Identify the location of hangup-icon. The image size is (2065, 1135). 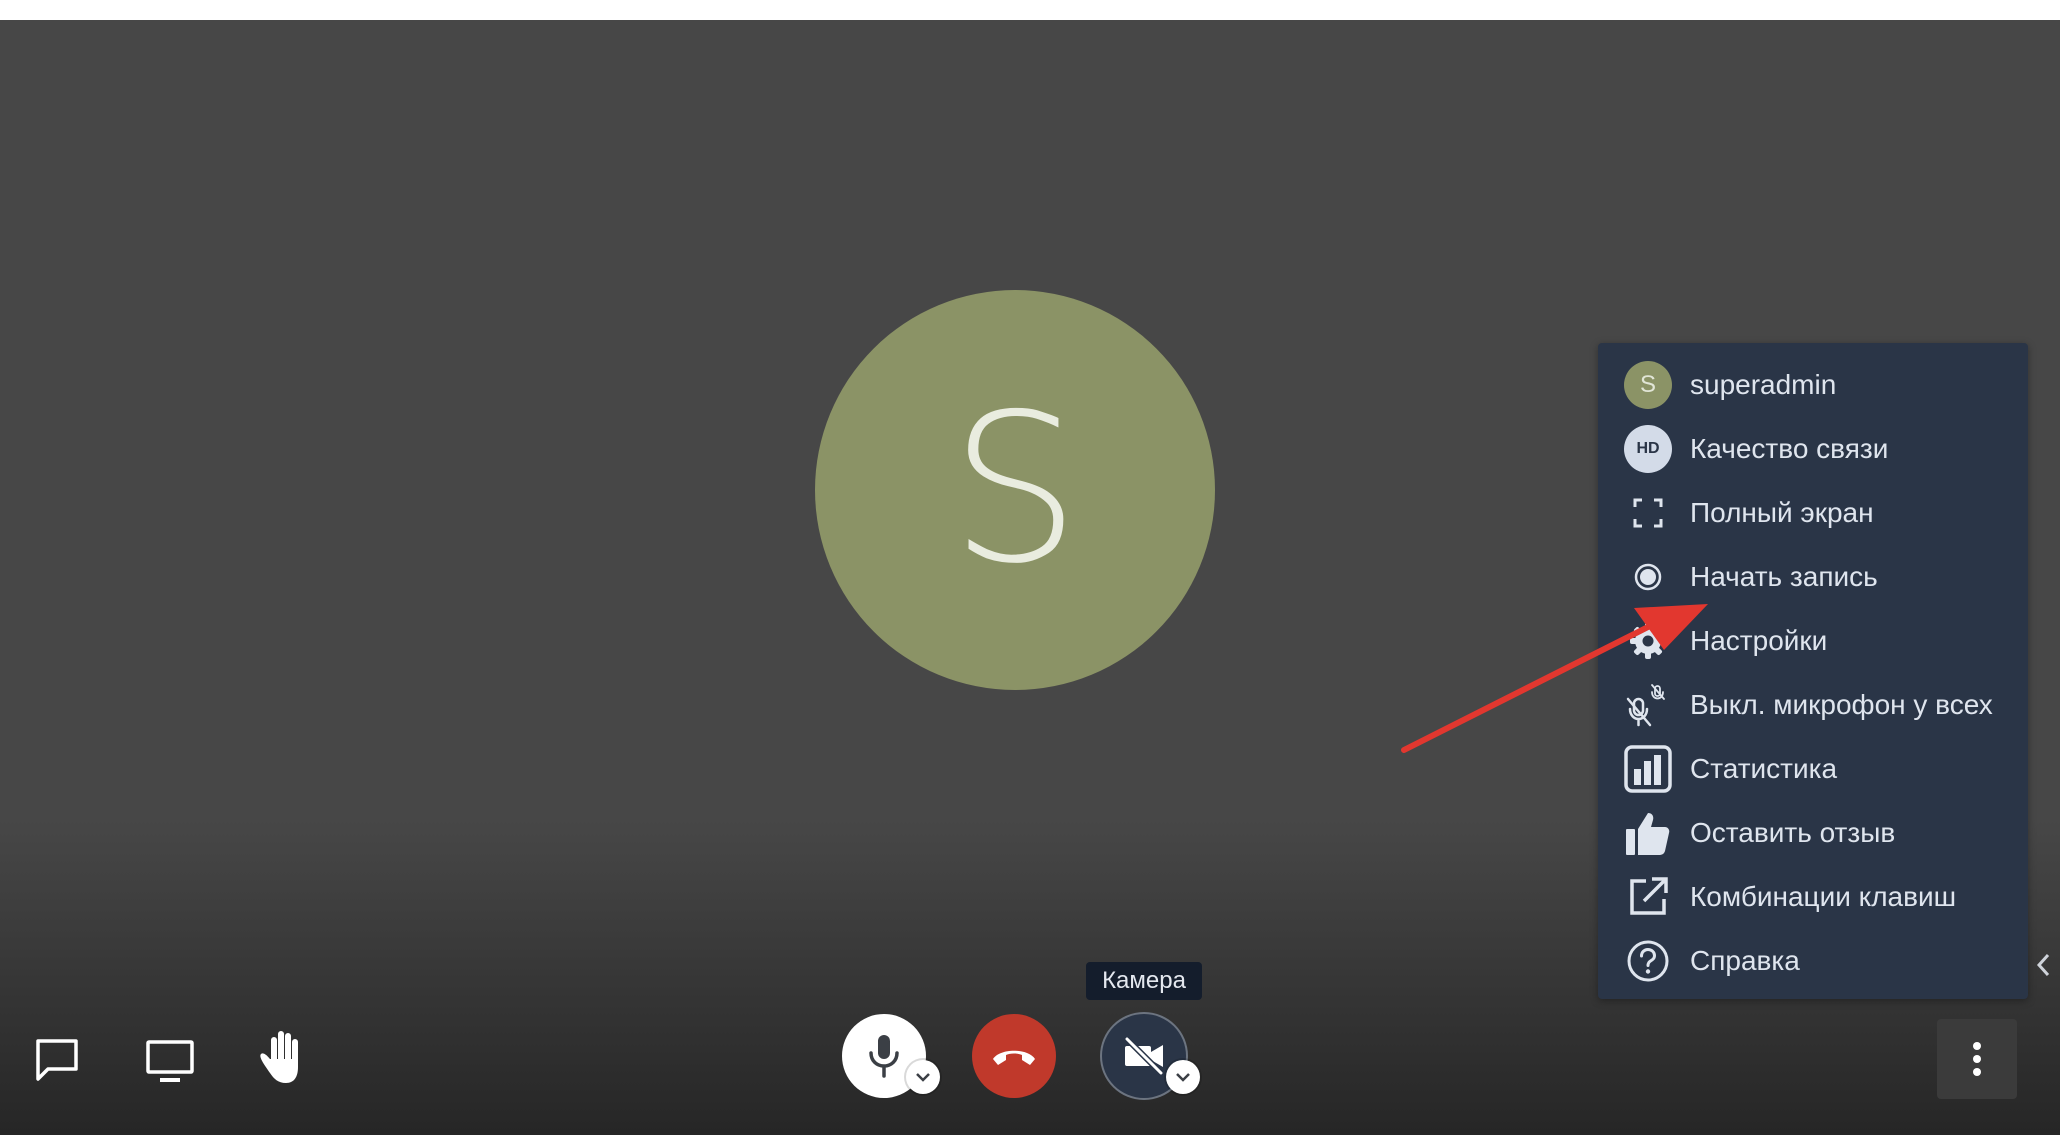
(1014, 1057).